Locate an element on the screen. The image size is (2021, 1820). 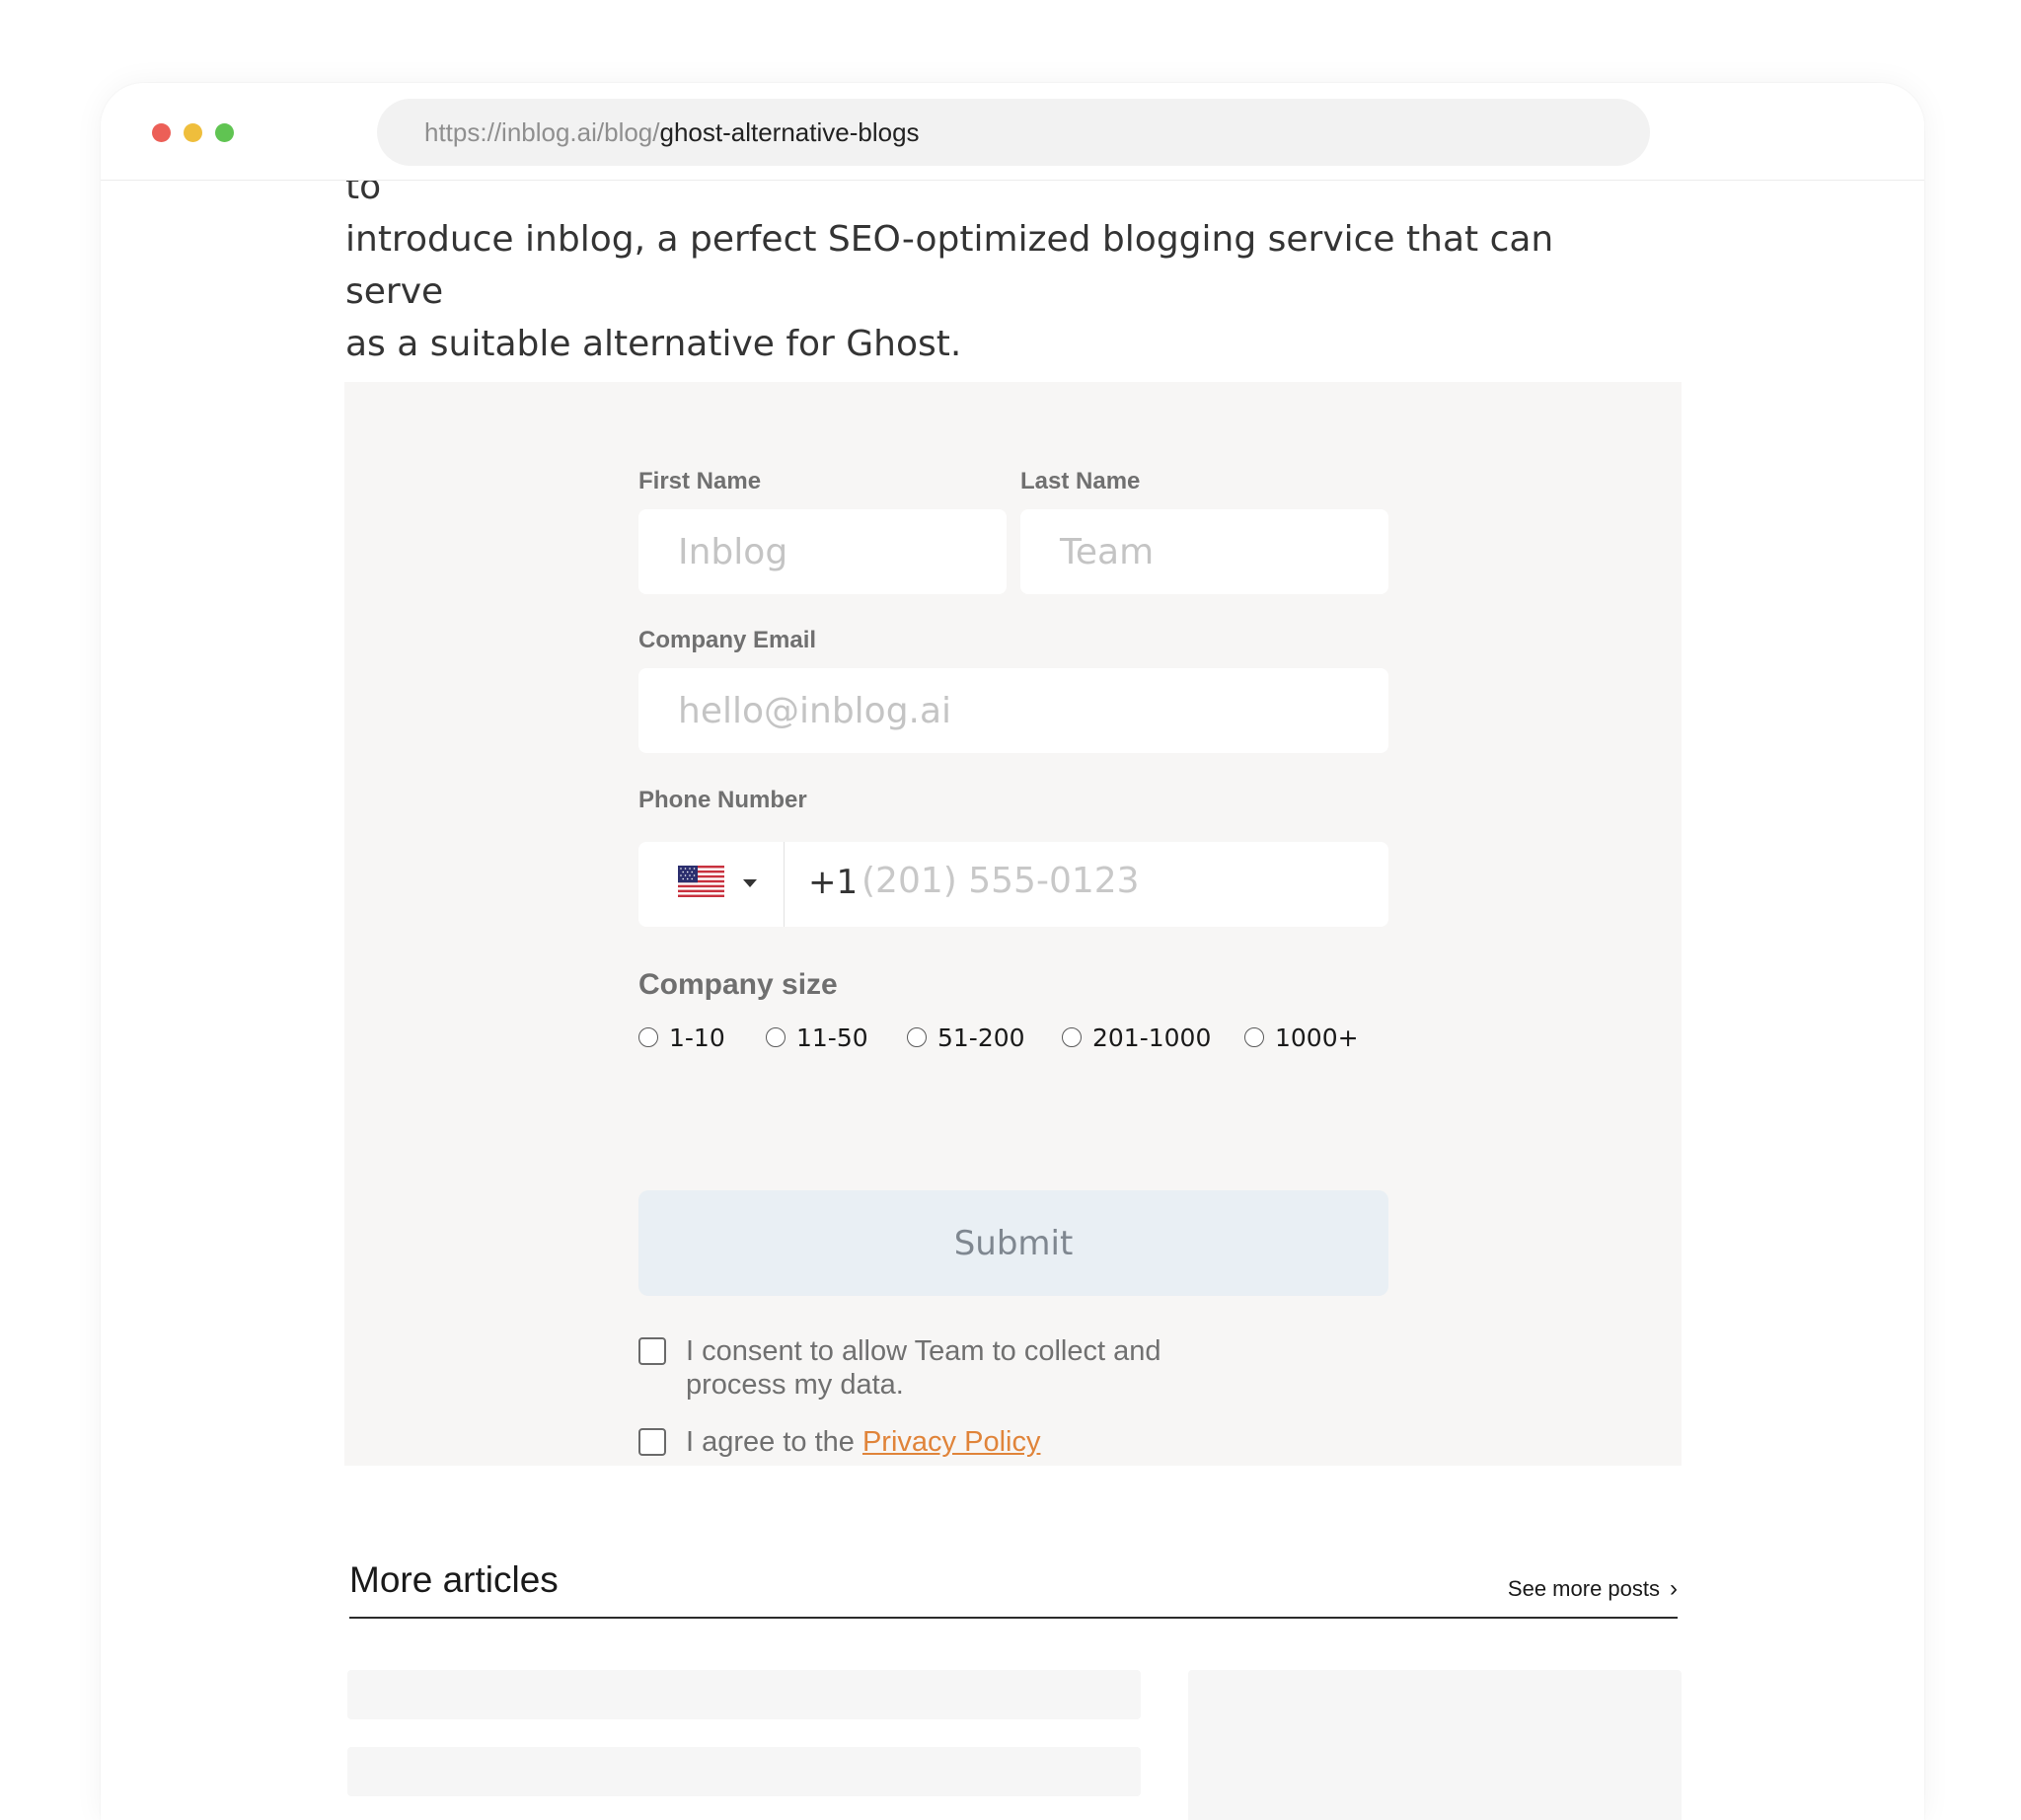
company-email-label: Company Email is located at coordinates (728, 640).